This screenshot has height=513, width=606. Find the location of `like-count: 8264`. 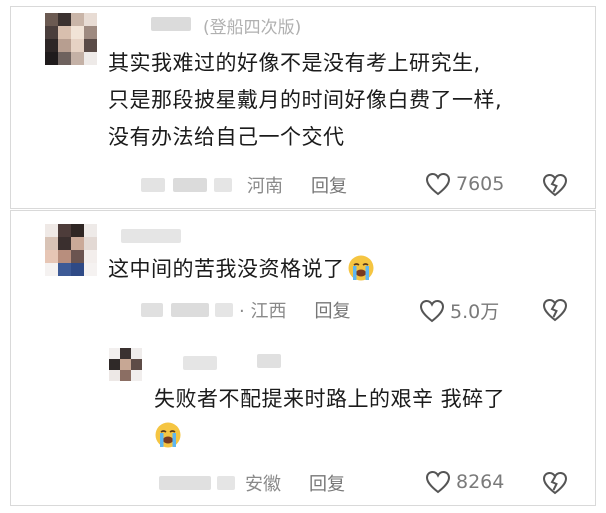

like-count: 8264 is located at coordinates (480, 482).